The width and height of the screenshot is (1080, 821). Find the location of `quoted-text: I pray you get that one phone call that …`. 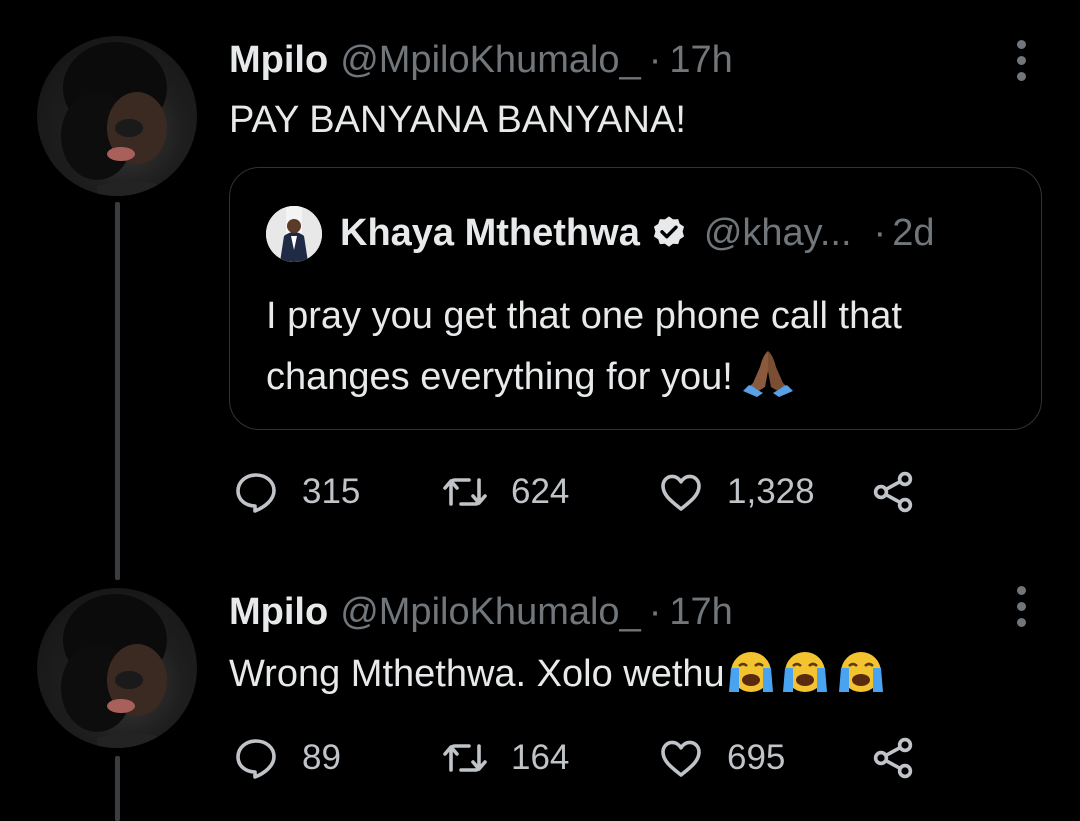

quoted-text: I pray you get that one phone call that … is located at coordinates (636, 347).